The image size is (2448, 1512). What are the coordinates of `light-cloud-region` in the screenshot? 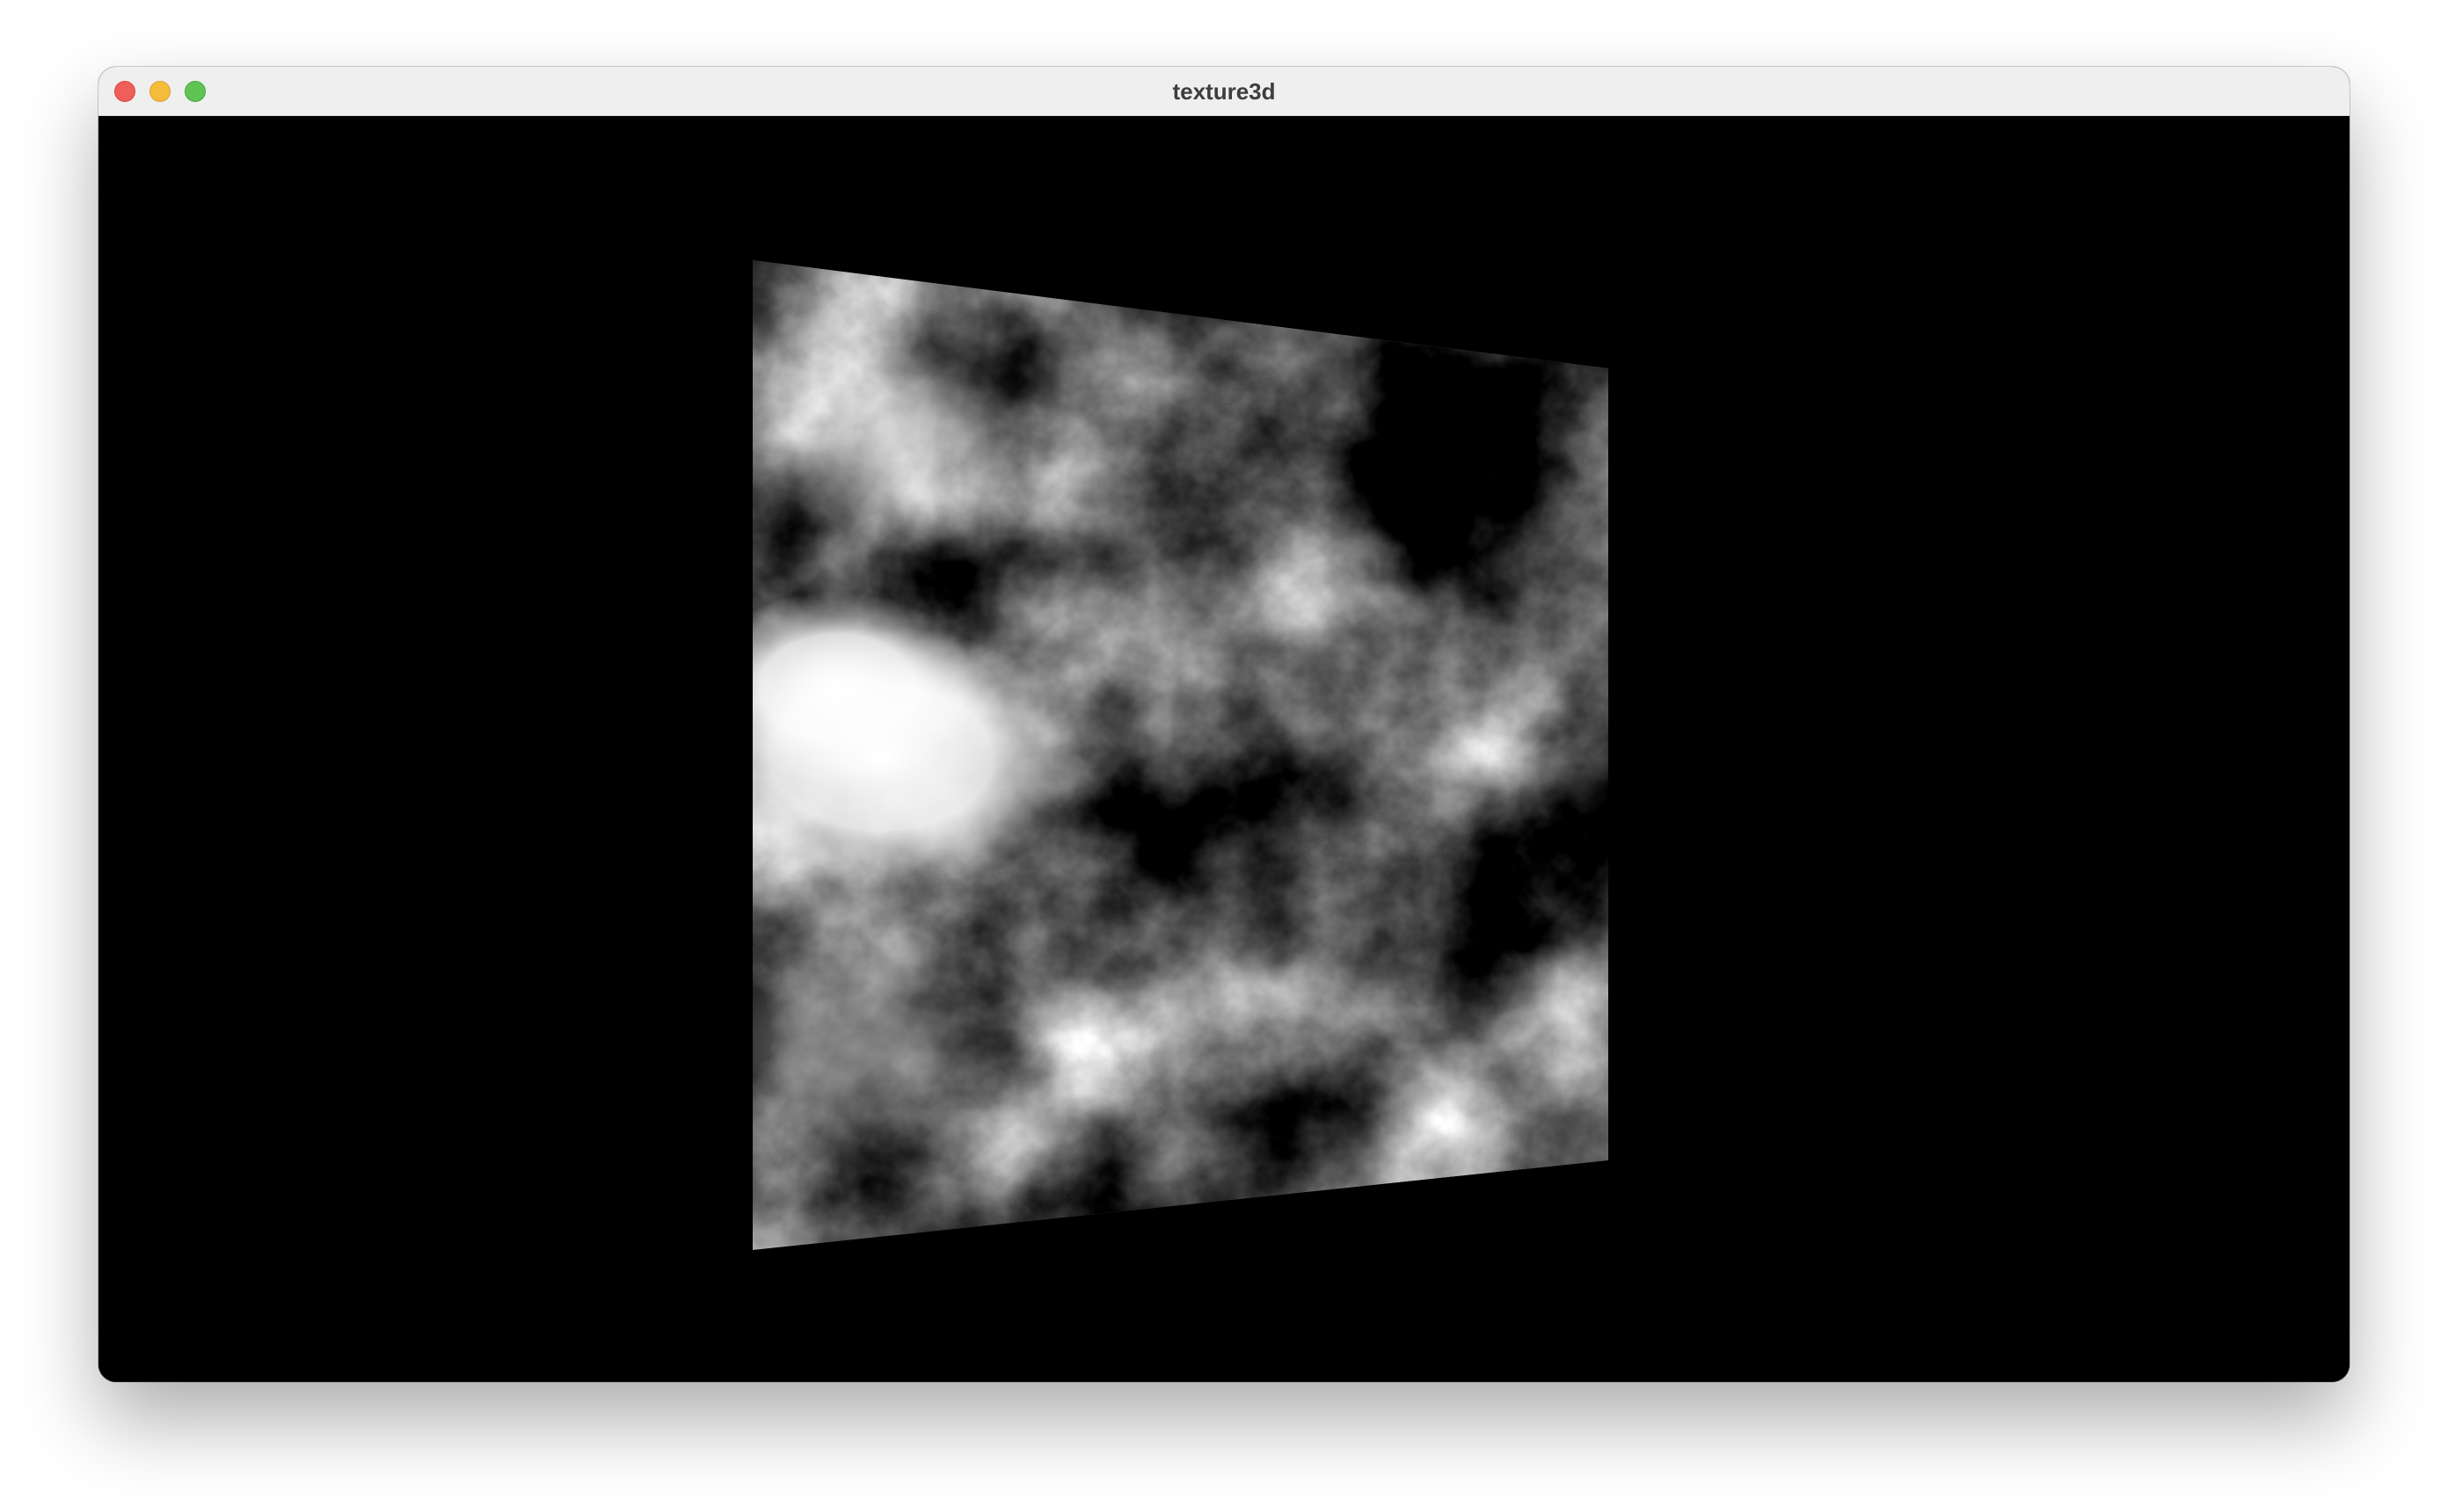 It's located at (900, 442).